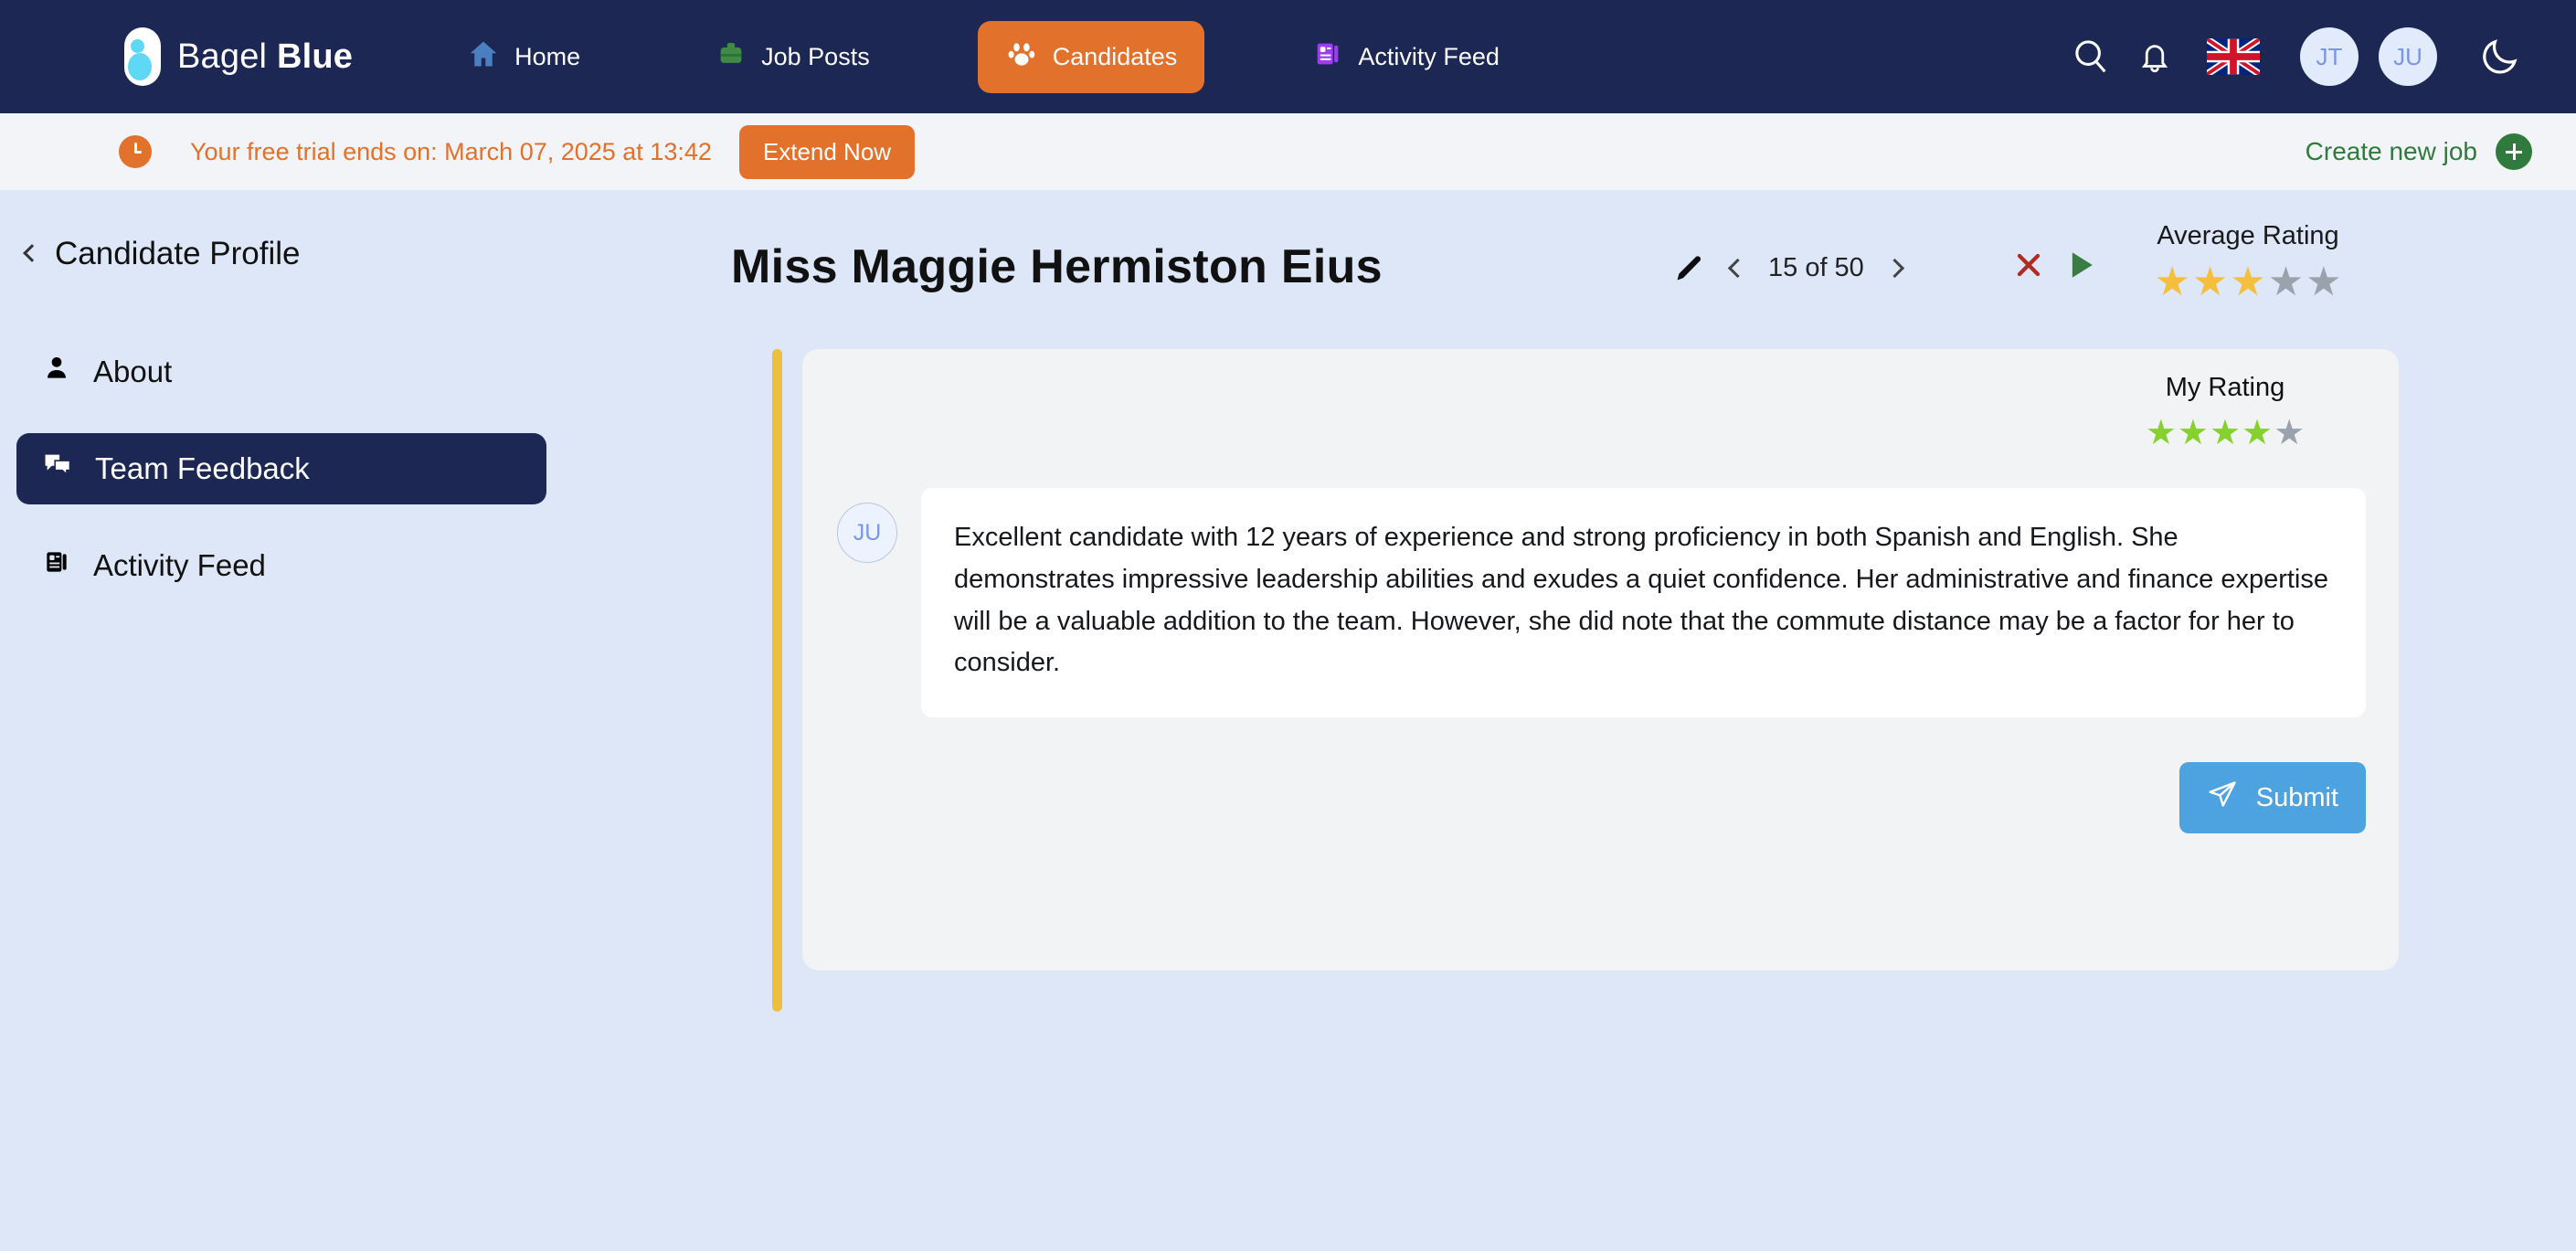 The height and width of the screenshot is (1251, 2576). I want to click on primary-nav-items: Home Job Posts Candidates Activity Feed, so click(983, 56).